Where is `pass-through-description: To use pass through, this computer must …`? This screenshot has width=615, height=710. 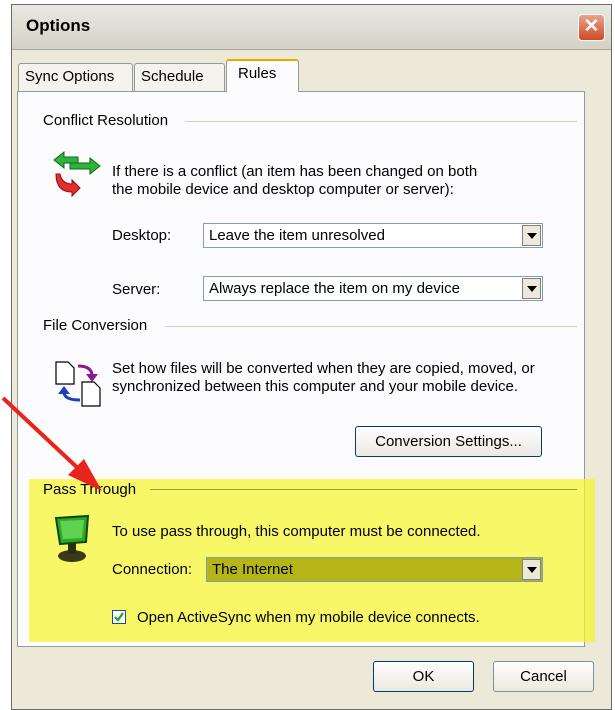 pass-through-description: To use pass through, this computer must … is located at coordinates (296, 531).